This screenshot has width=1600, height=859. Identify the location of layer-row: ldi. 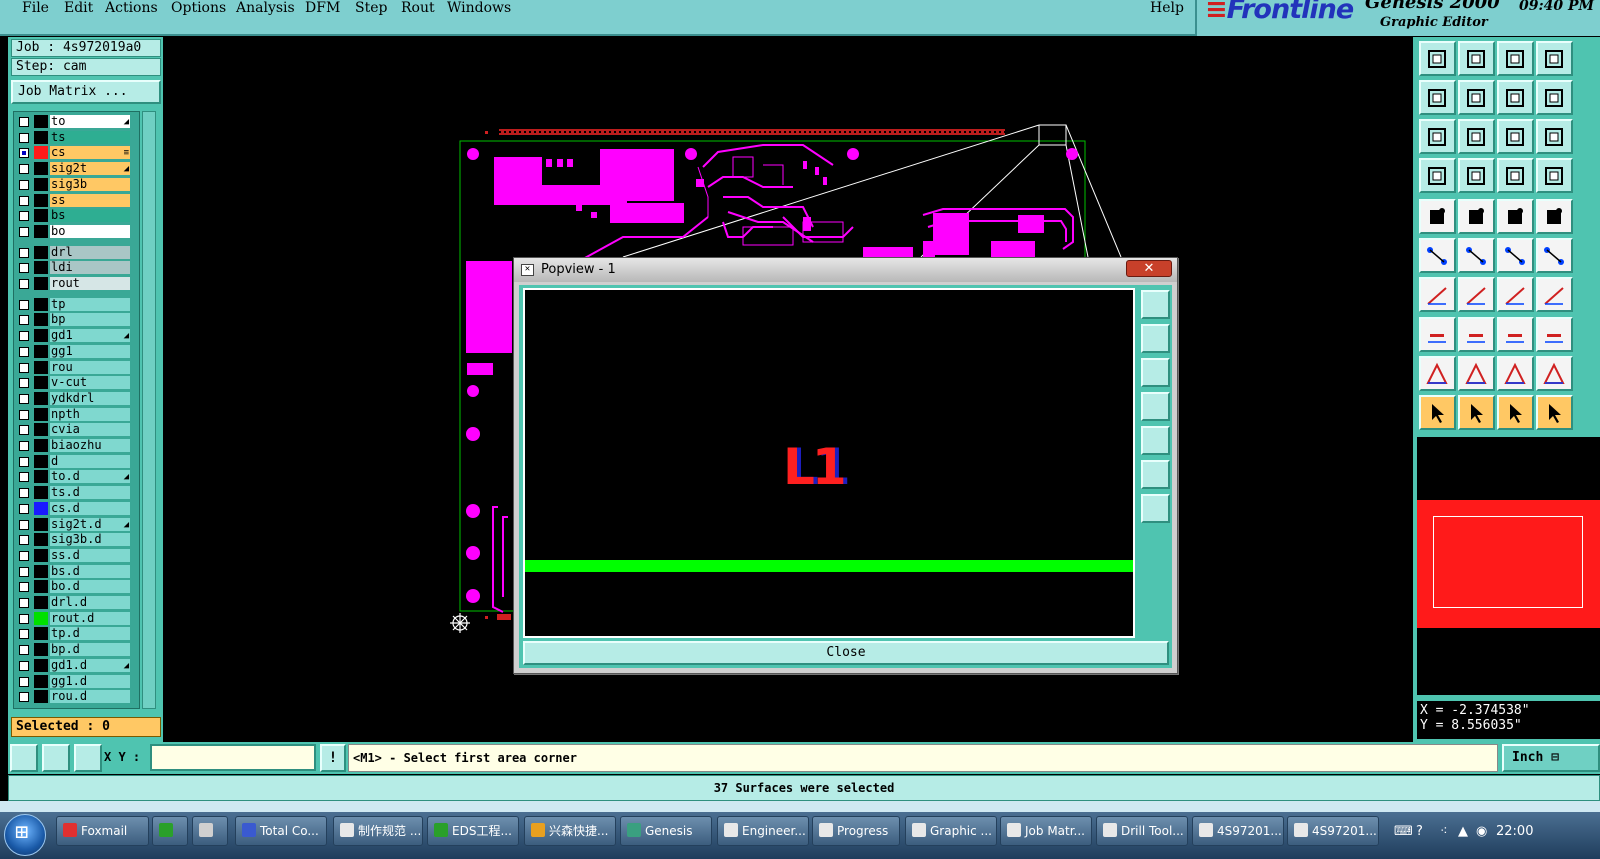
(76, 267).